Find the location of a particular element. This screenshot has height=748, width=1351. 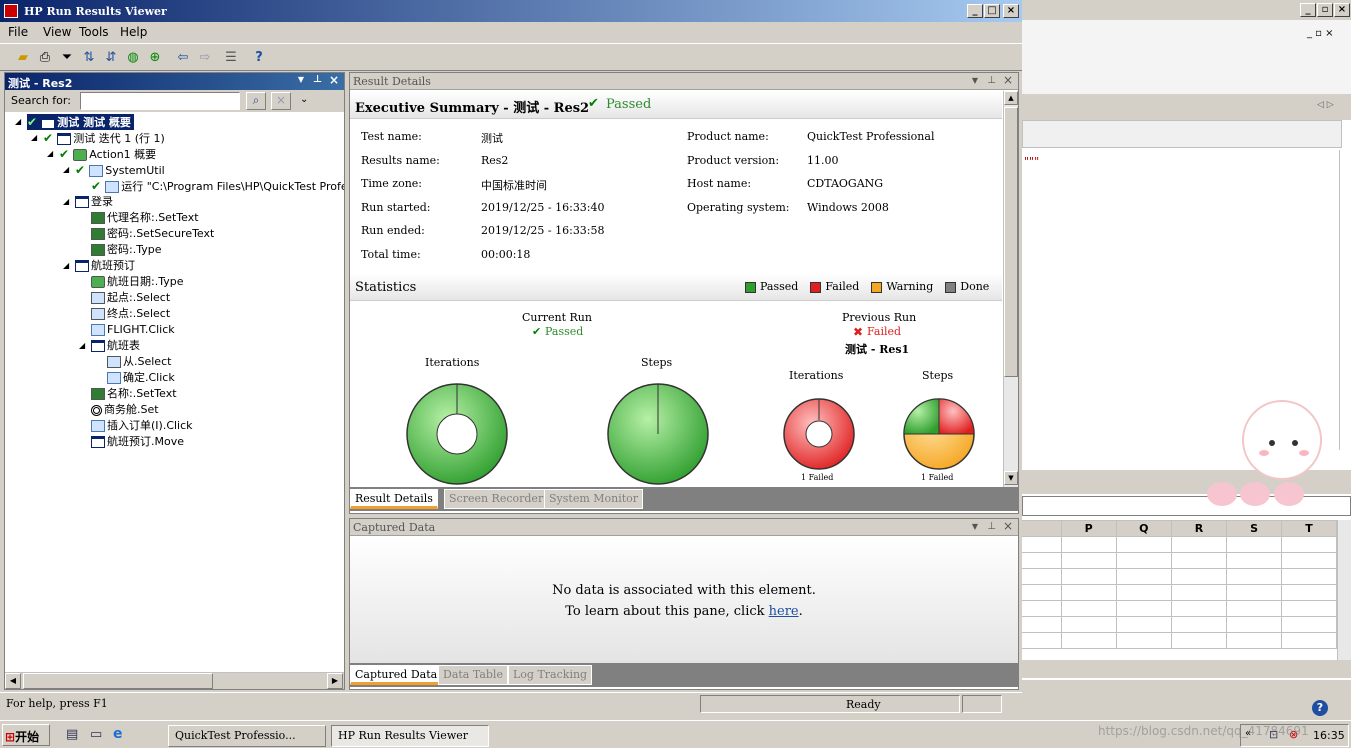

minimize-button: _ is located at coordinates (975, 11).